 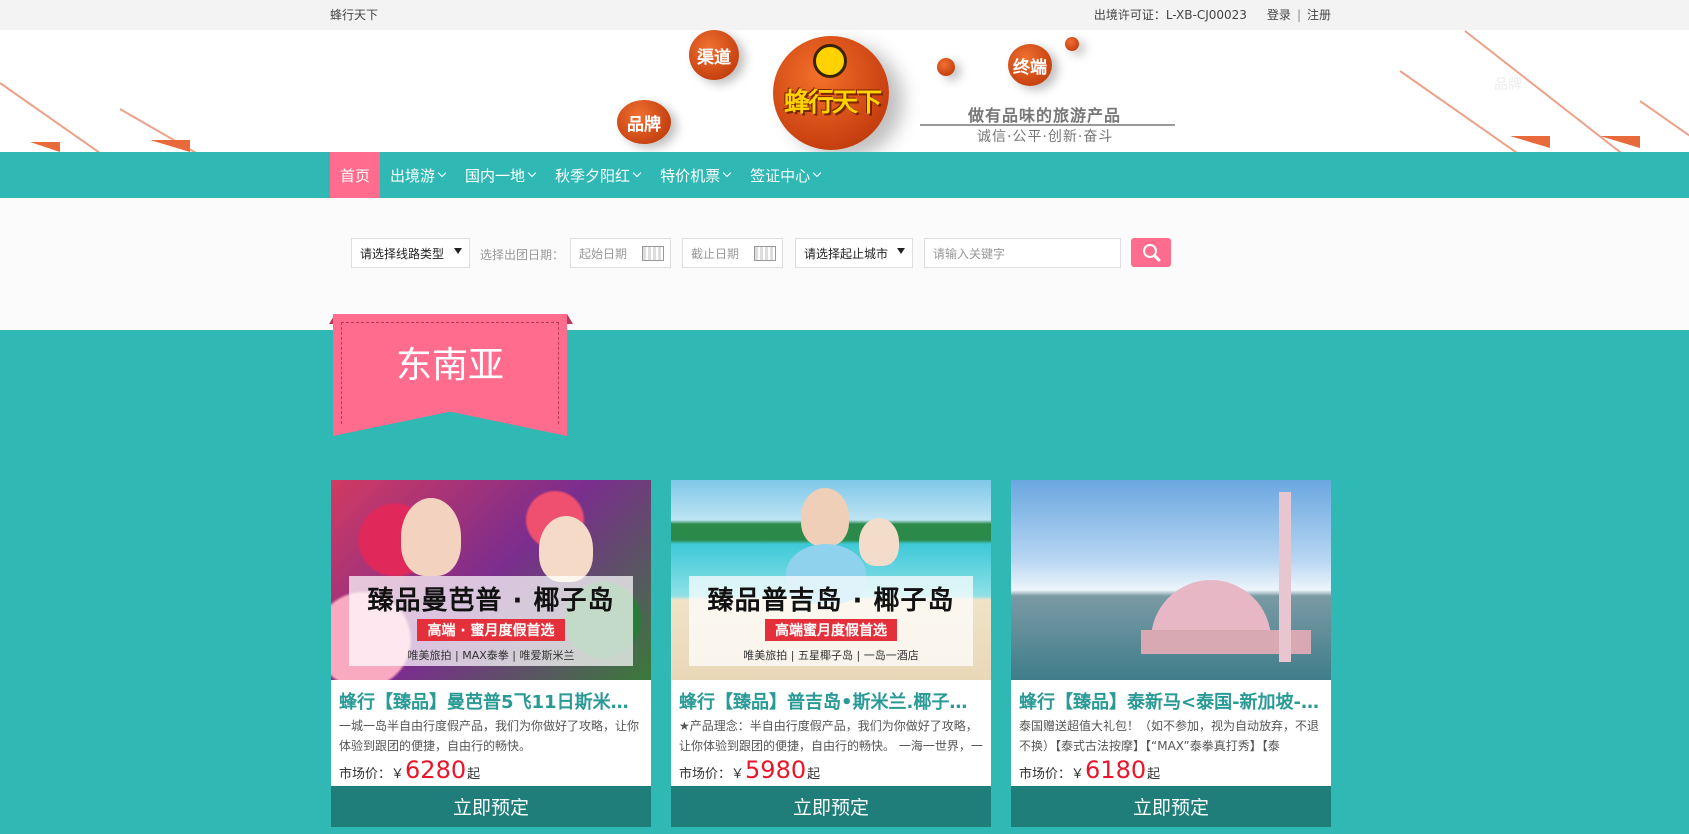 I want to click on overlay-tags: 唯美旅拍 | 五星椰子岛 | 一岛一酒店, so click(x=831, y=655).